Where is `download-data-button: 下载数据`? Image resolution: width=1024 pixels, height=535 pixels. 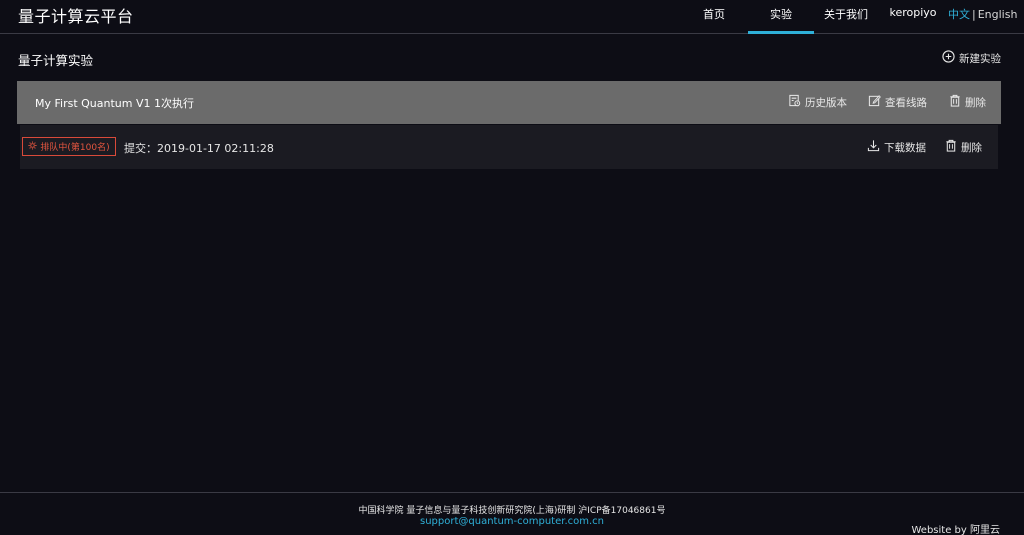
download-data-button: 下载数据 is located at coordinates (896, 147).